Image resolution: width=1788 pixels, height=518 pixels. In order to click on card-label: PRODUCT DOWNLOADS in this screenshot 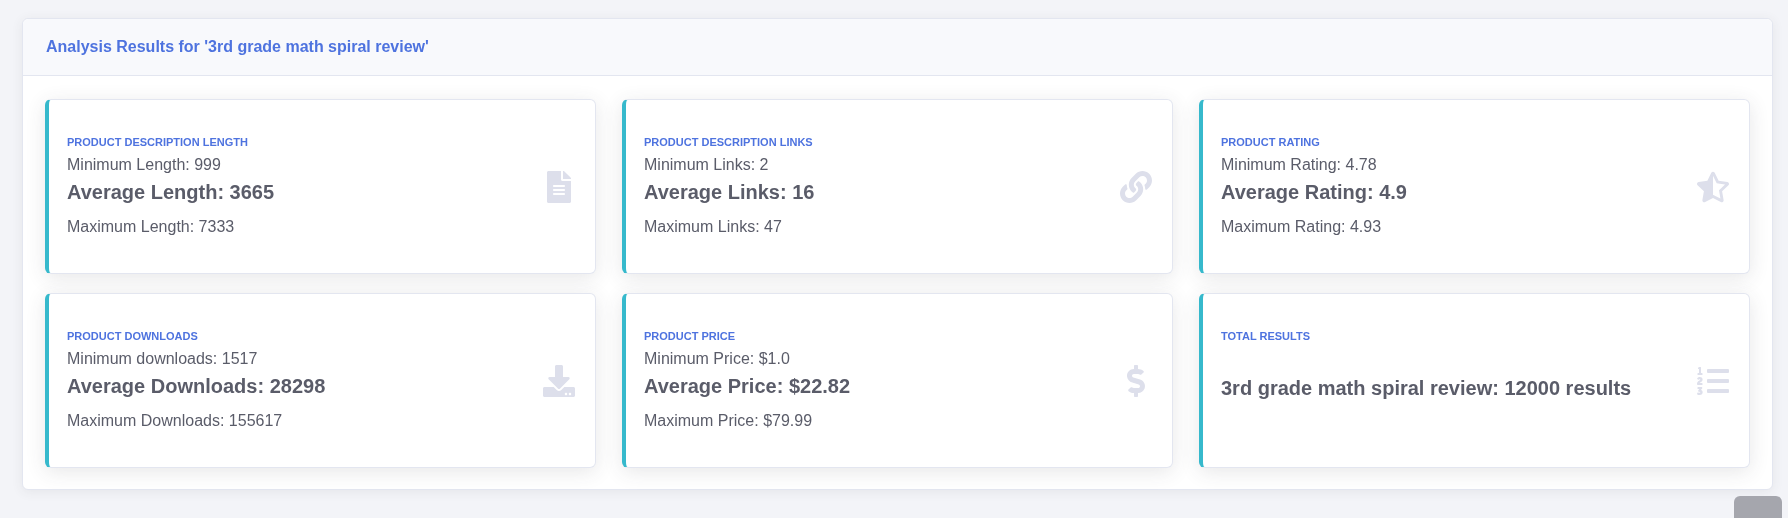, I will do `click(133, 337)`.